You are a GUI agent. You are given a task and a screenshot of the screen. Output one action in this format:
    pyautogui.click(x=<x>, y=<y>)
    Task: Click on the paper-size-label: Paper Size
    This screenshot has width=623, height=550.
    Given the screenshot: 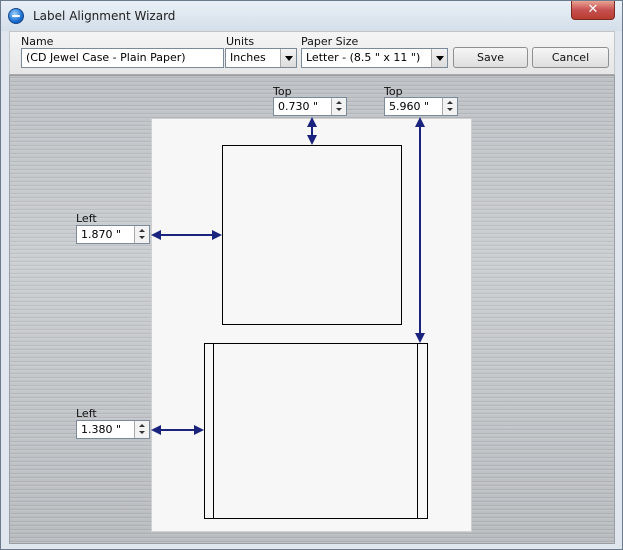 What is the action you would take?
    pyautogui.click(x=330, y=41)
    